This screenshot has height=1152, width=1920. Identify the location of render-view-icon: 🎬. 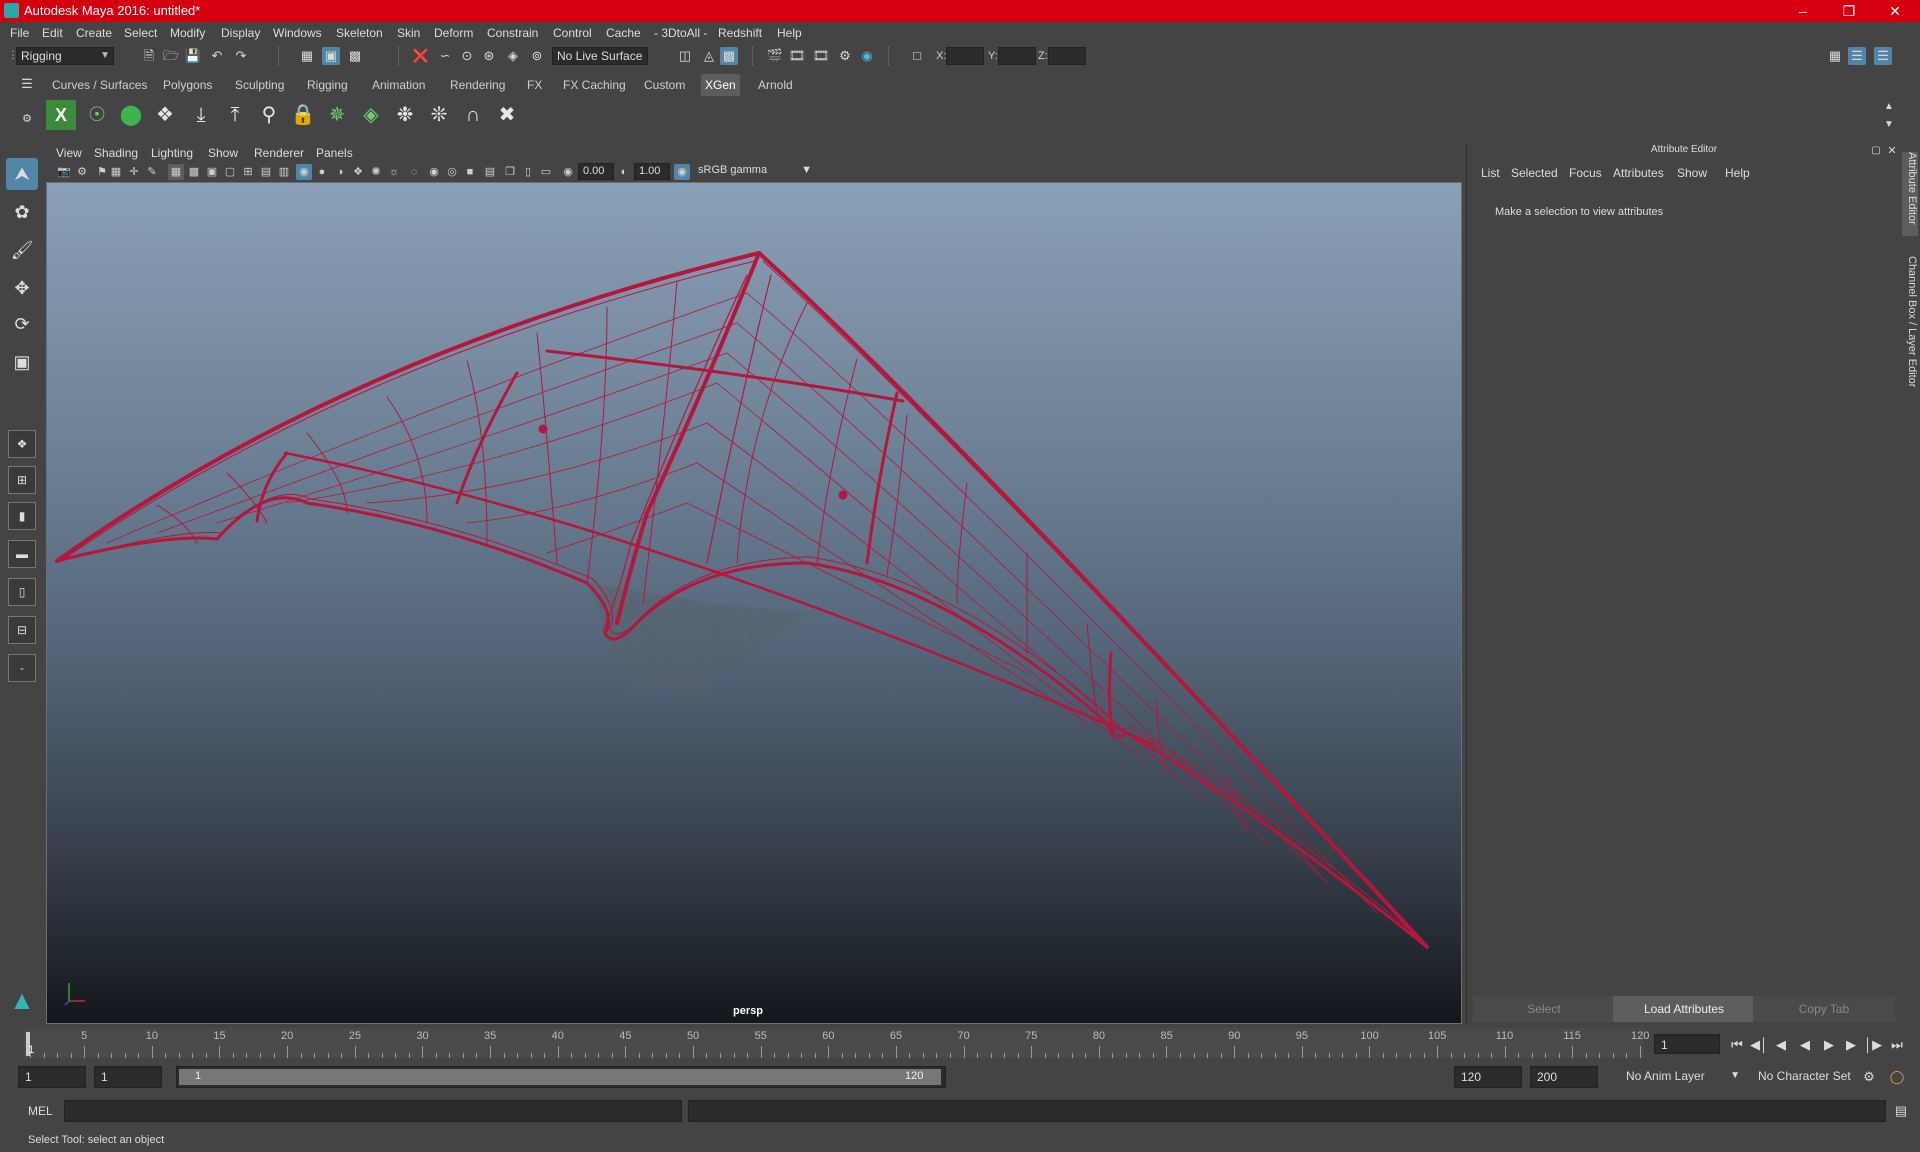
(775, 56).